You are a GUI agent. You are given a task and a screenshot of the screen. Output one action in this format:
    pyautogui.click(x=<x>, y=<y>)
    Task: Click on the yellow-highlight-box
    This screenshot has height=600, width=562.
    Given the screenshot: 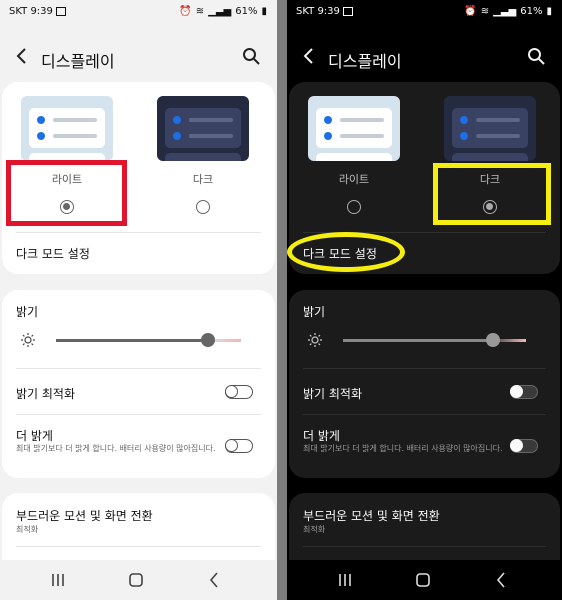 What is the action you would take?
    pyautogui.click(x=492, y=194)
    